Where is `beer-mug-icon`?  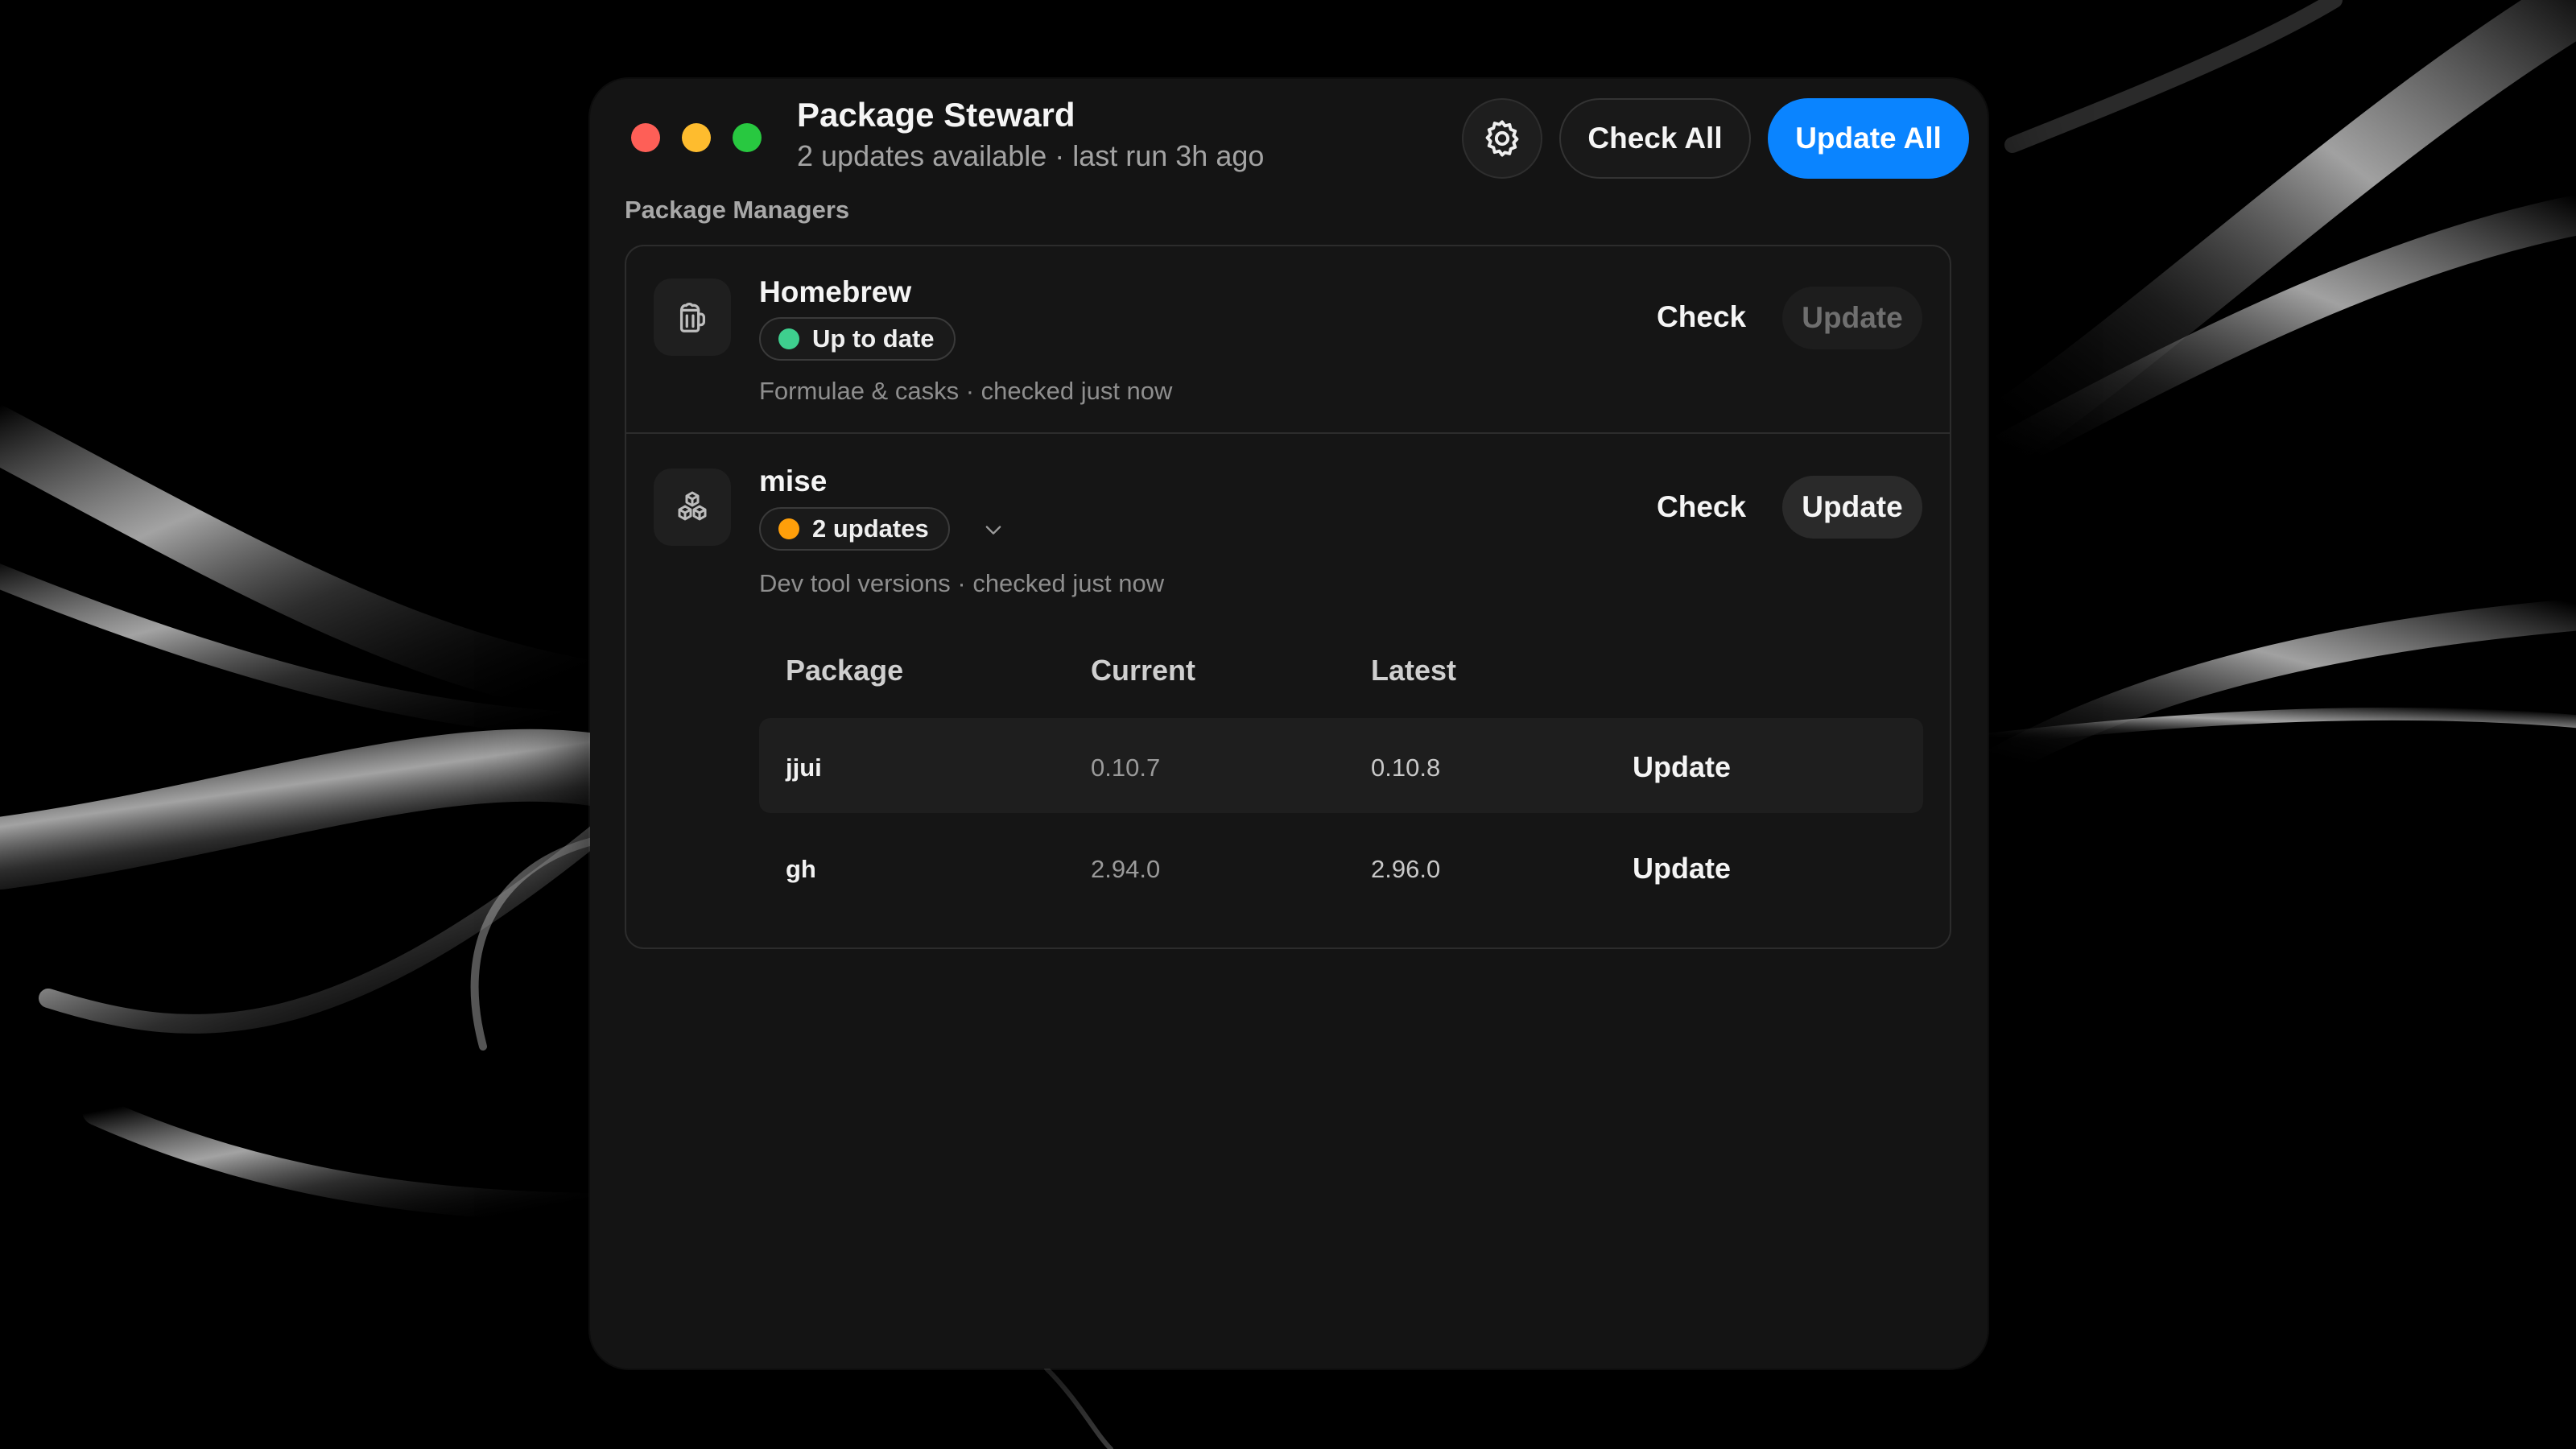
beer-mug-icon is located at coordinates (692, 317).